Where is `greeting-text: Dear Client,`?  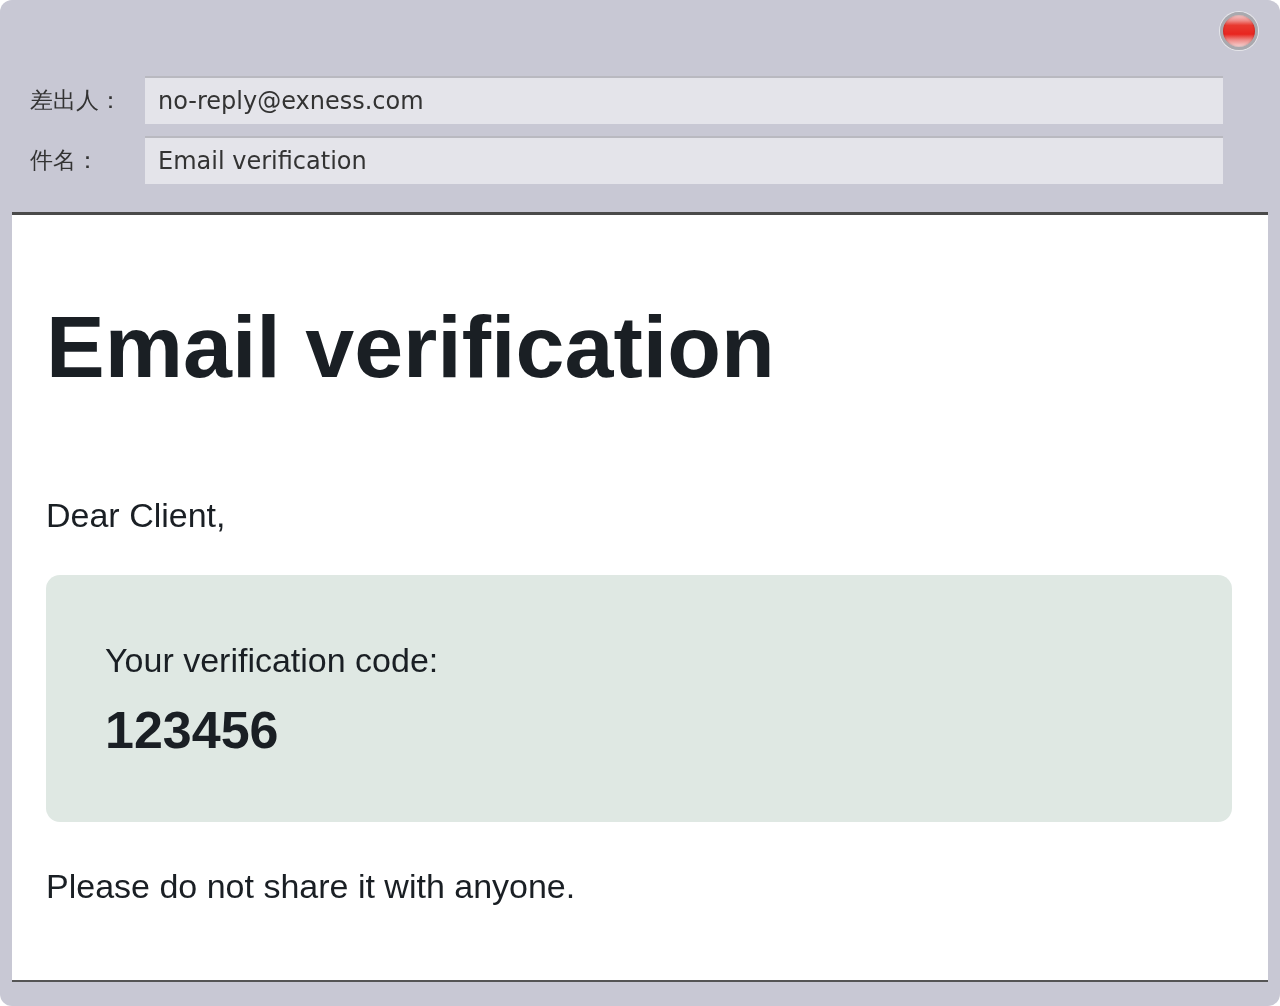 greeting-text: Dear Client, is located at coordinates (136, 515).